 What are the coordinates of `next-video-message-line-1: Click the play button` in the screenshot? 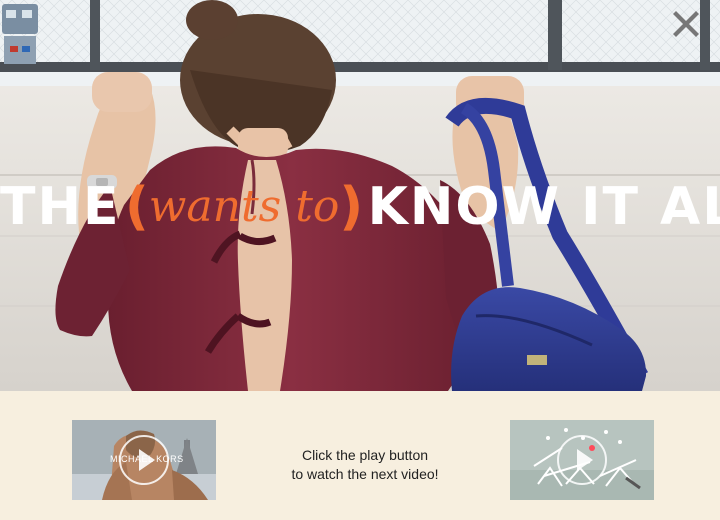 It's located at (365, 455).